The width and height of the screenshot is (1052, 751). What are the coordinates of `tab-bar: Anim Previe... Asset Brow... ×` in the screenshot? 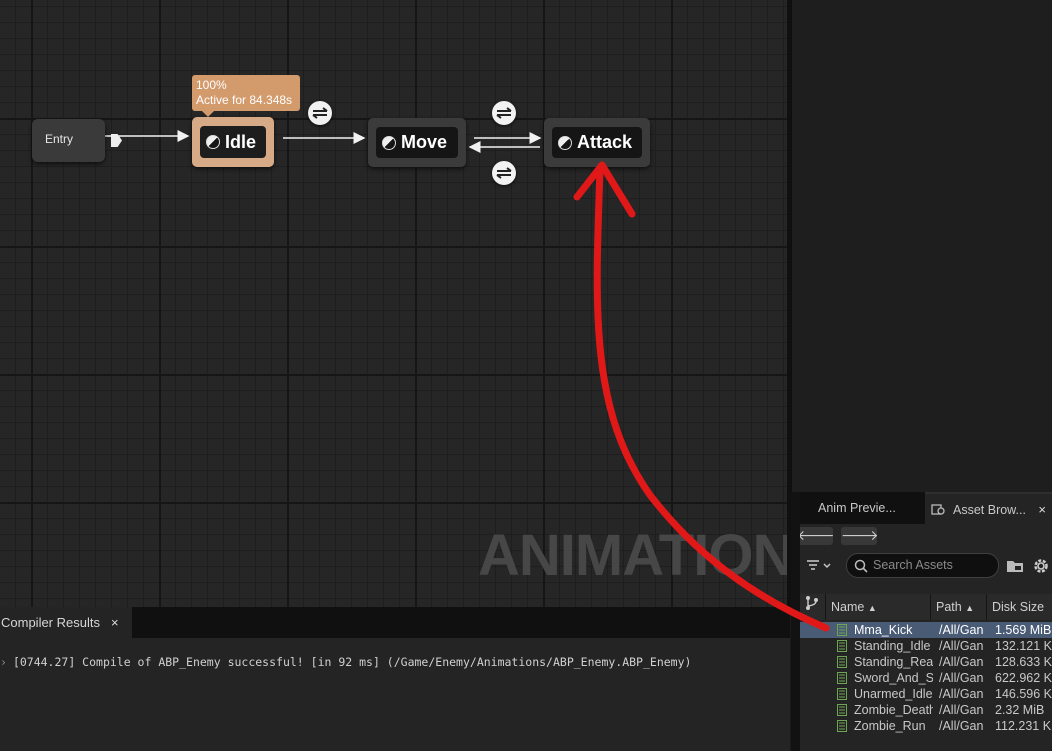 It's located at (921, 508).